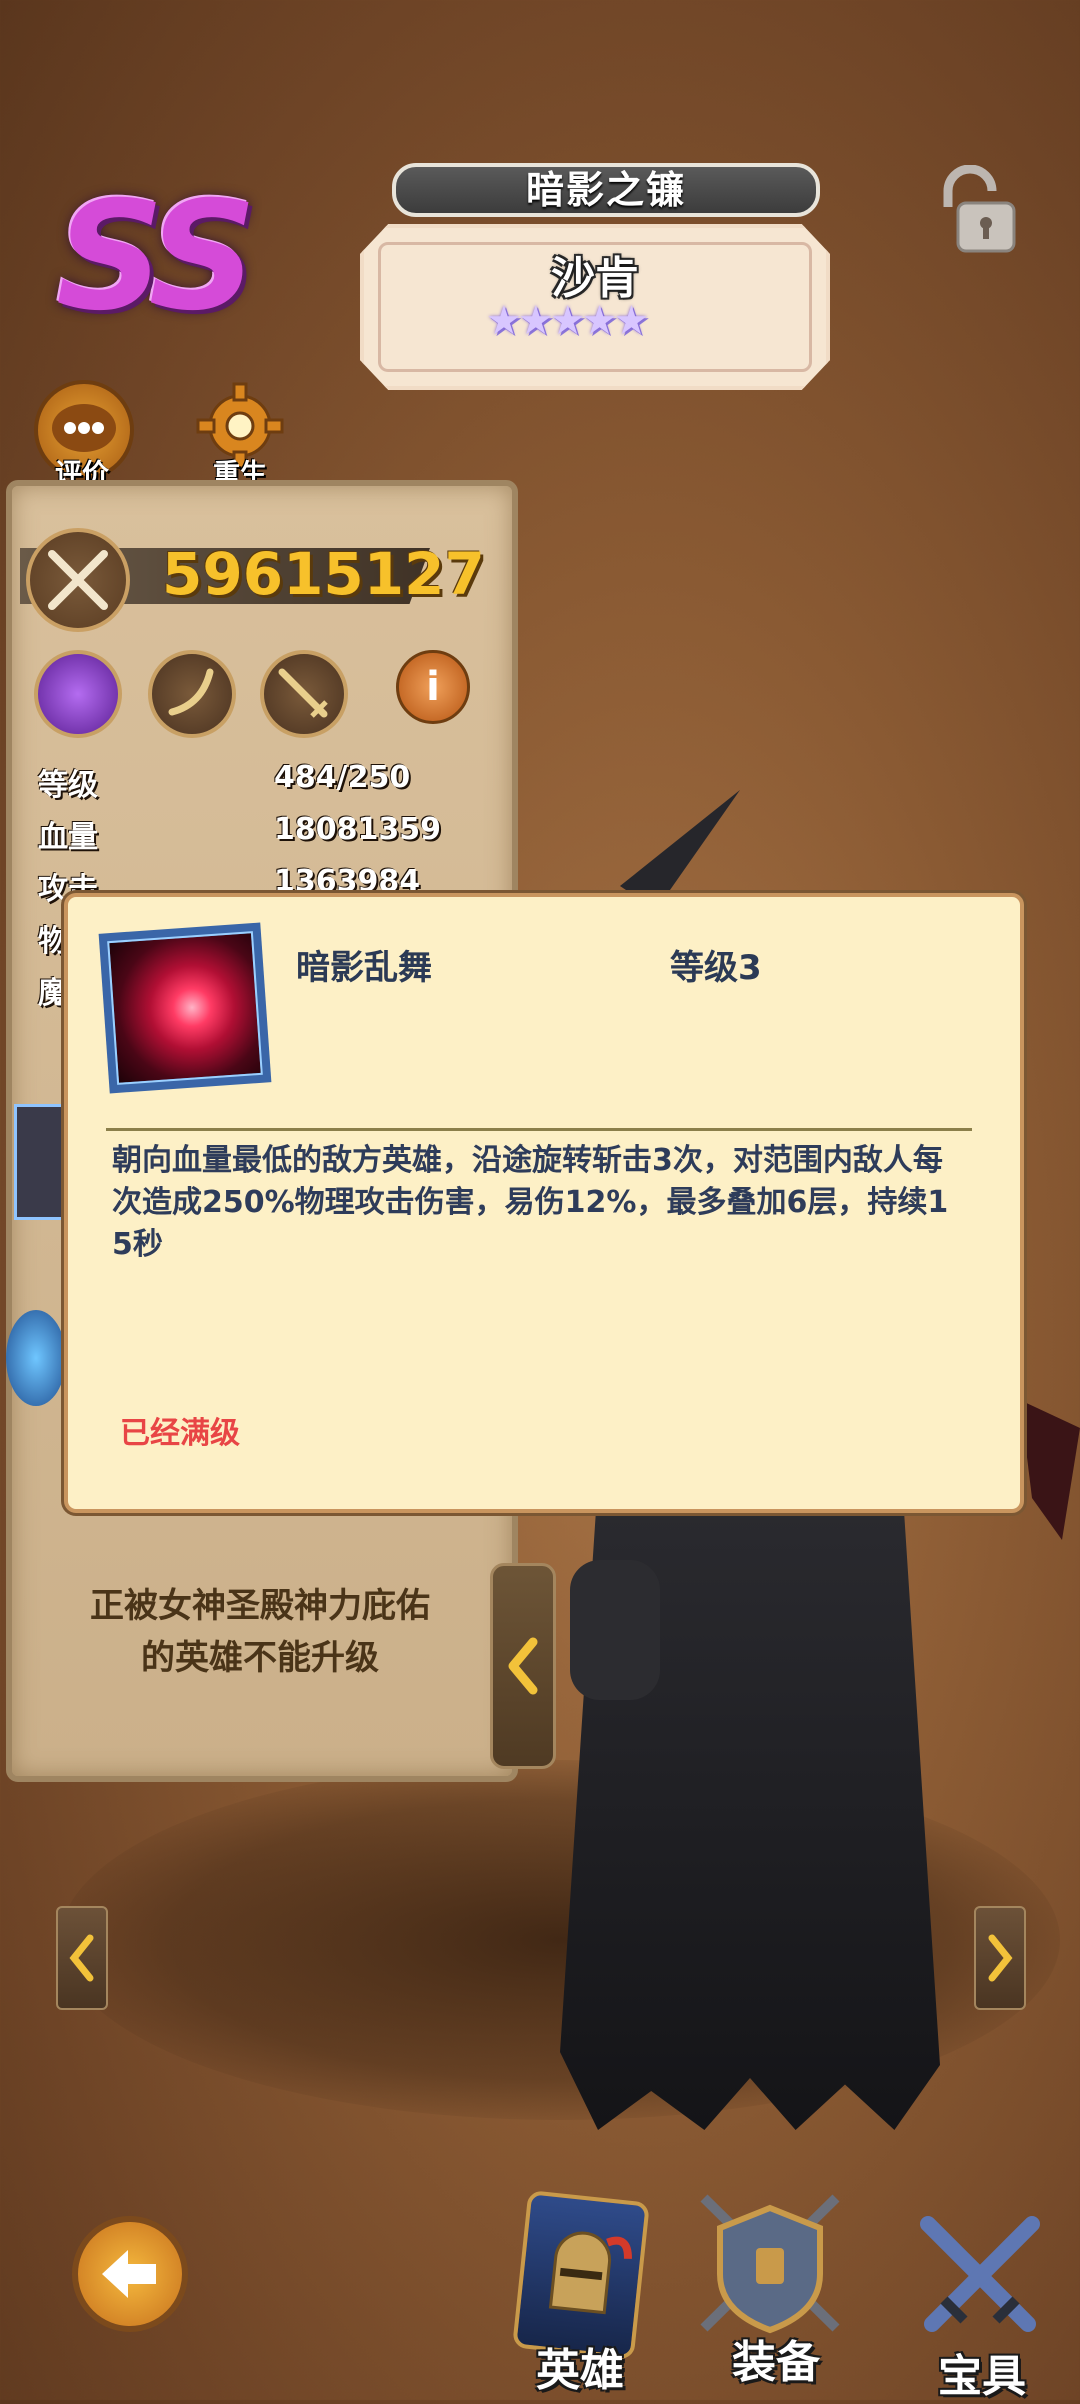 Image resolution: width=1080 pixels, height=2404 pixels. Describe the element at coordinates (364, 968) in the screenshot. I see `skill-name: 暗影乱舞` at that location.